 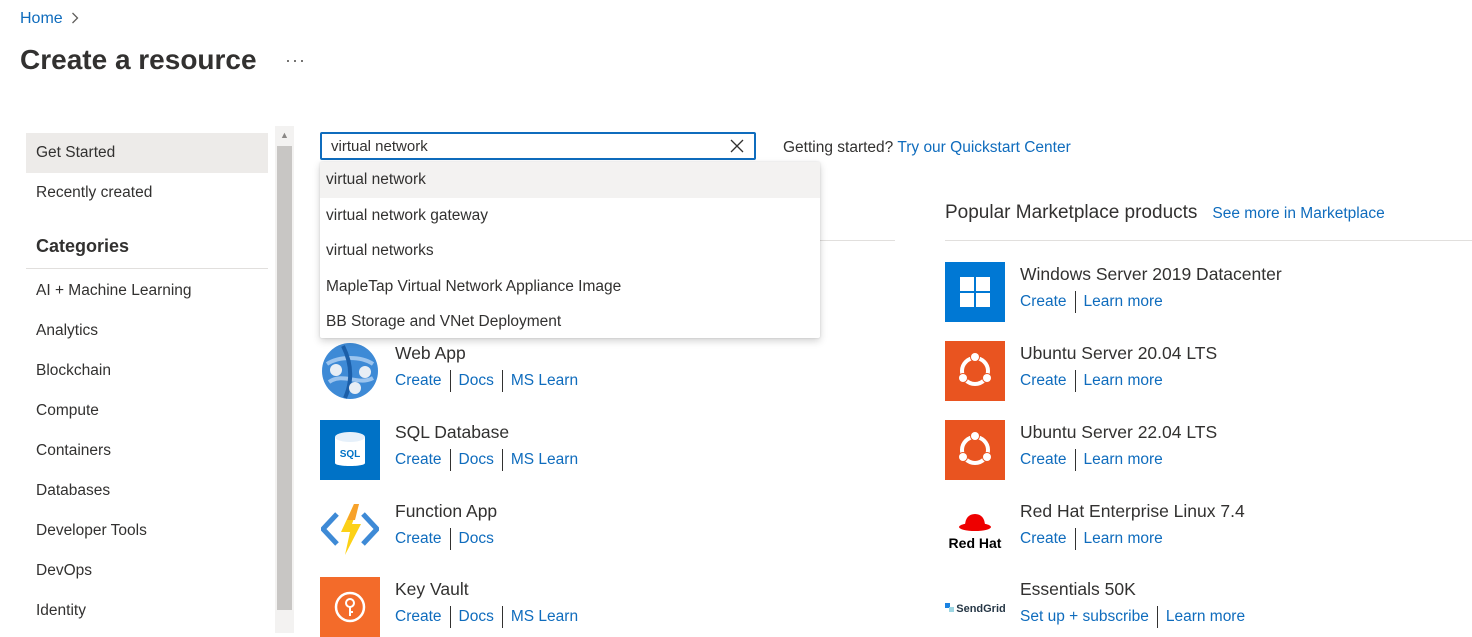 I want to click on redhat-logo-icon: Red Hat, so click(x=975, y=529).